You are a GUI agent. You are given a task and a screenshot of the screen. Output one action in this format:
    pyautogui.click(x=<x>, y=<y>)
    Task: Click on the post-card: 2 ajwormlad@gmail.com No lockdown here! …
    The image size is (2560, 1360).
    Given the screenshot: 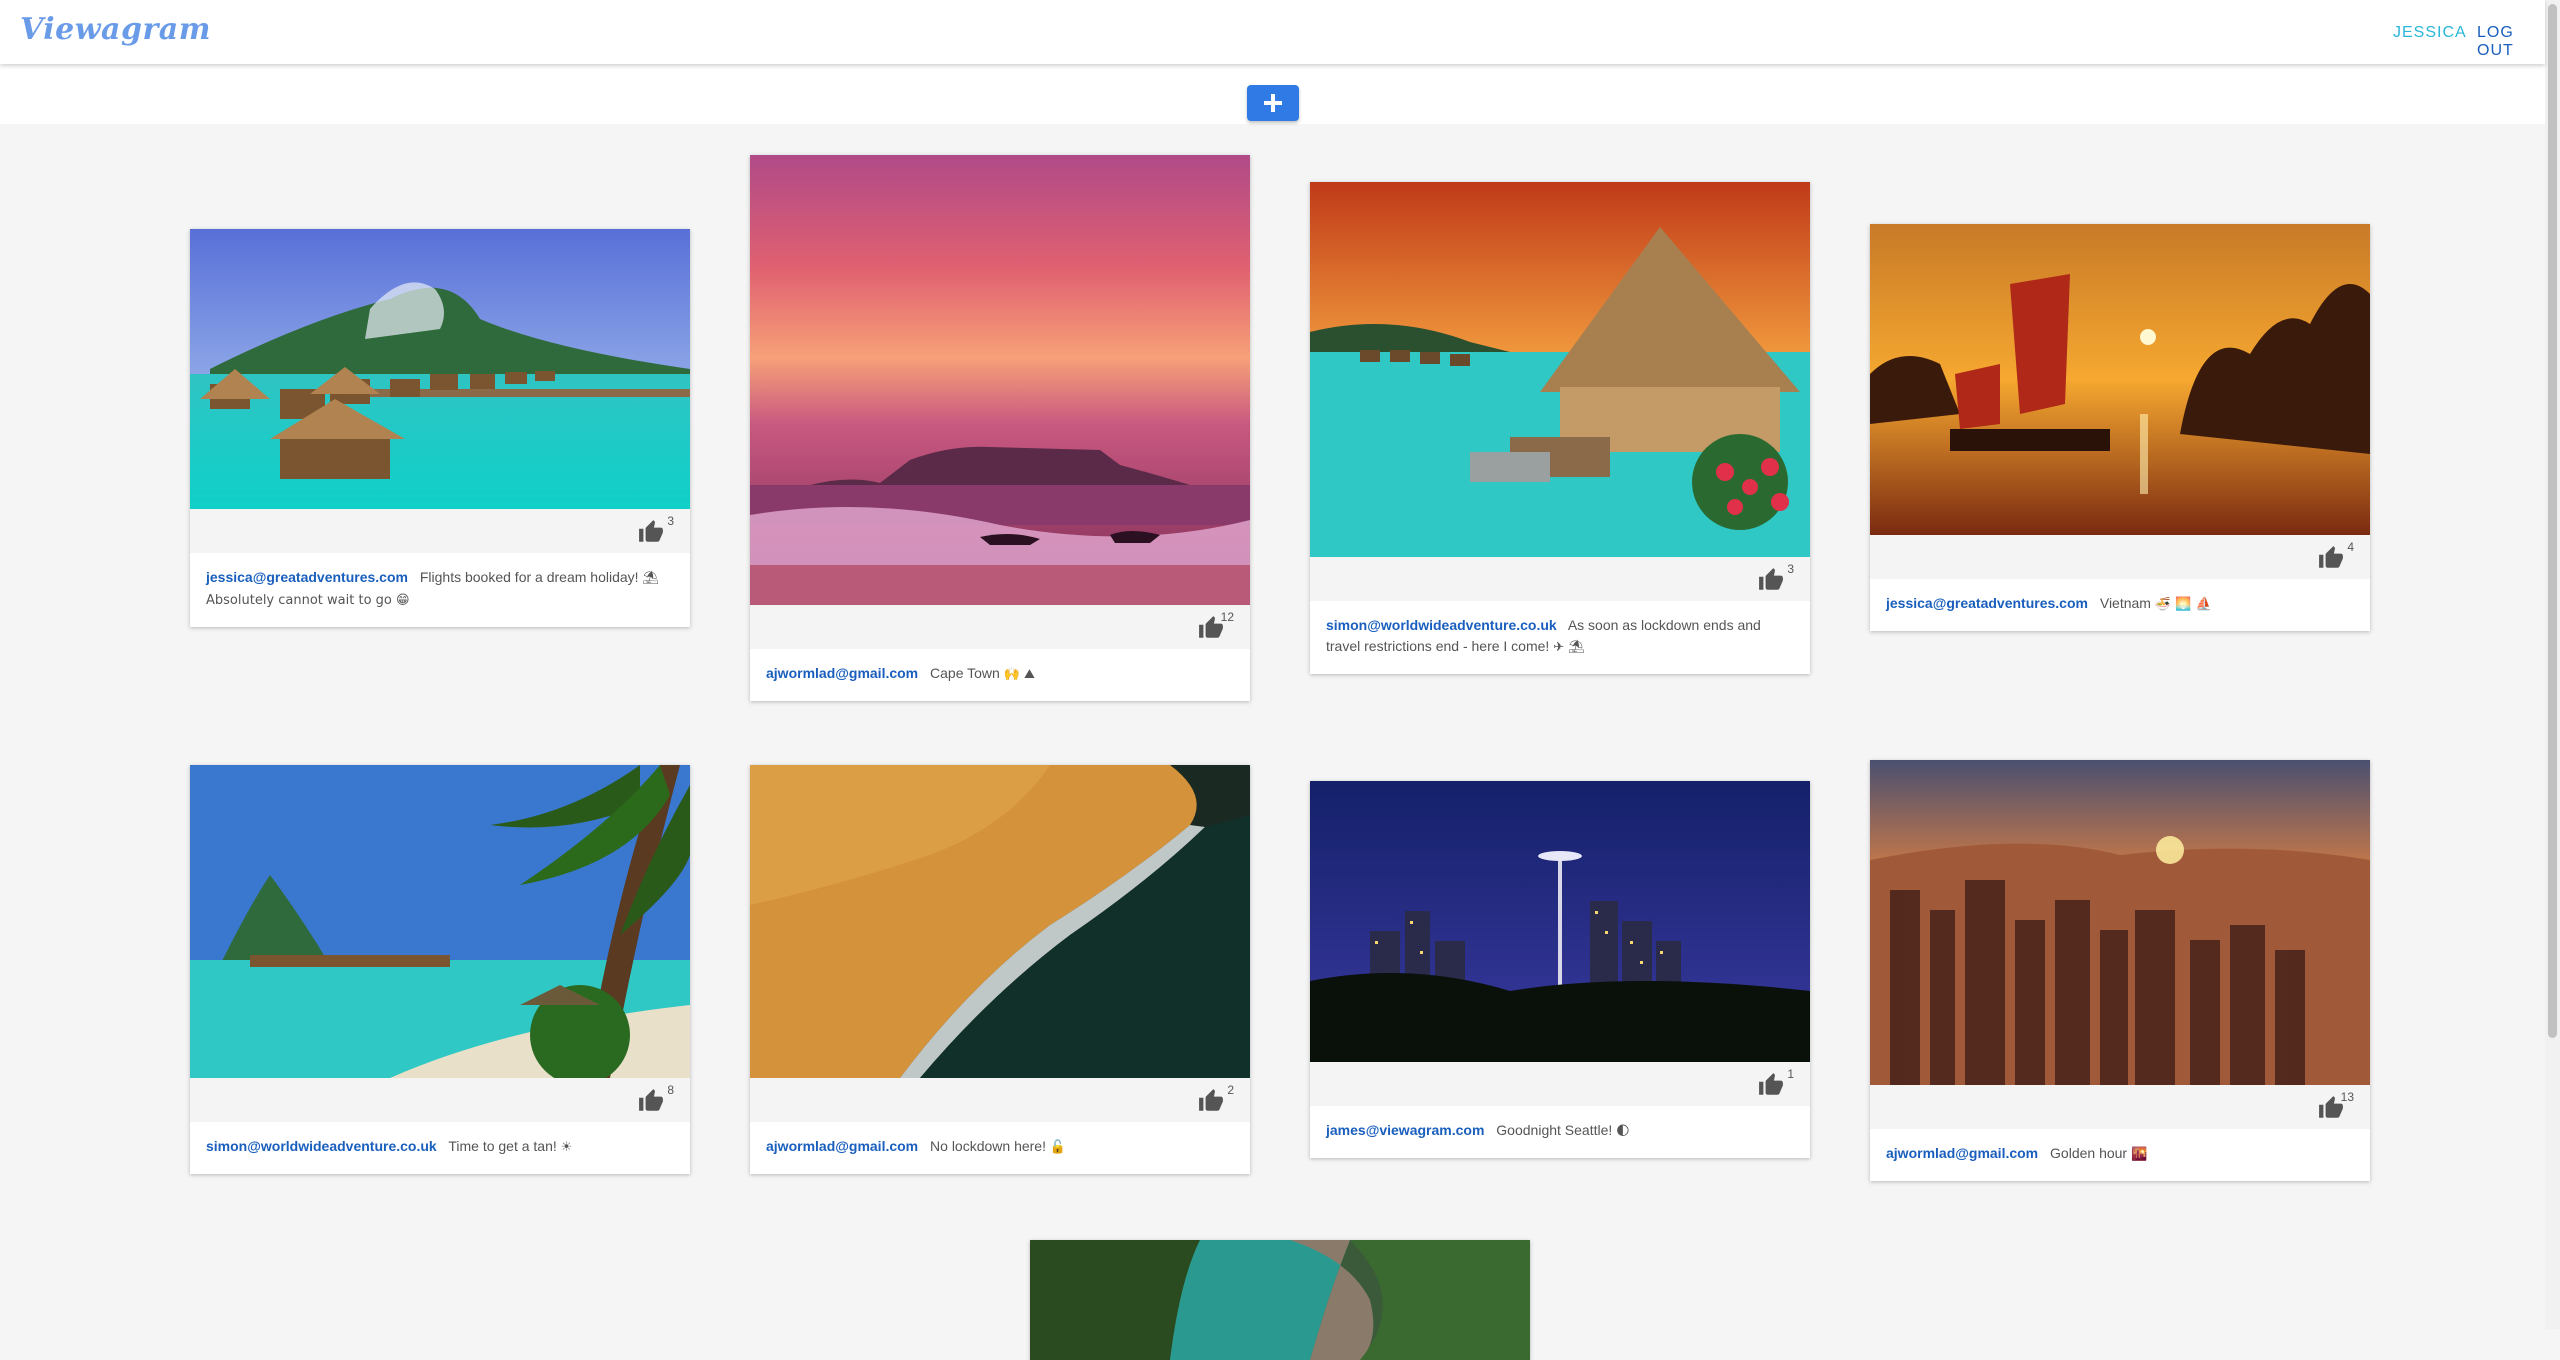 What is the action you would take?
    pyautogui.click(x=1000, y=969)
    